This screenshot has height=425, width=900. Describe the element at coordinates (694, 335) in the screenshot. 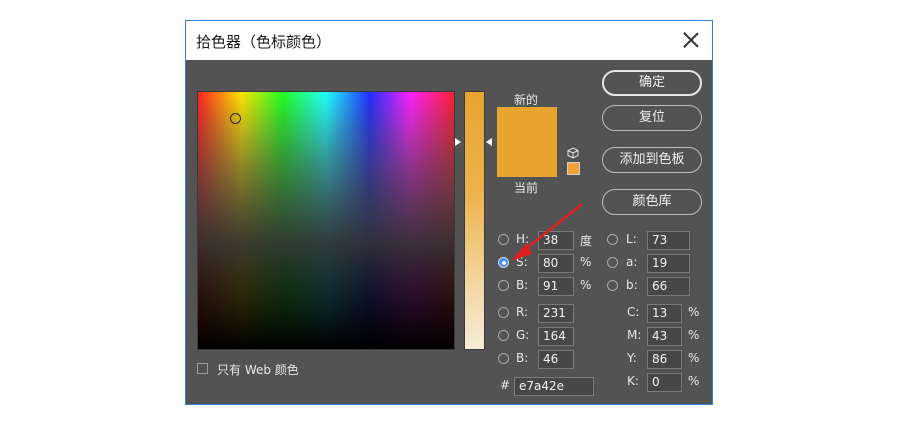

I see `m-unit: %` at that location.